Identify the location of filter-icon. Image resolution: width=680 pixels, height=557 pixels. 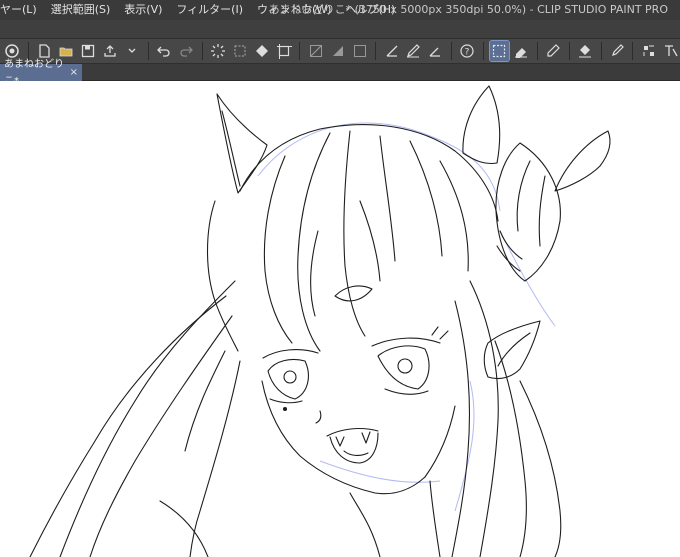
(670, 51).